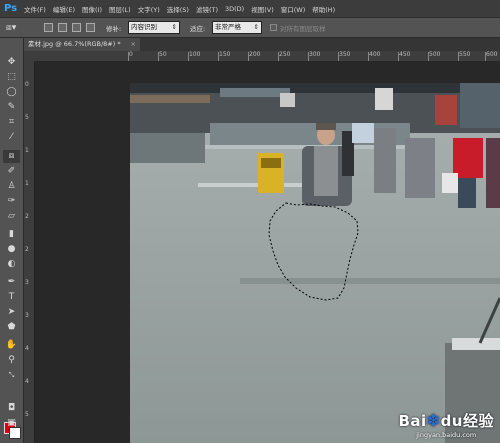 The width and height of the screenshot is (500, 443). I want to click on move-tool-icon: ✥, so click(11, 62).